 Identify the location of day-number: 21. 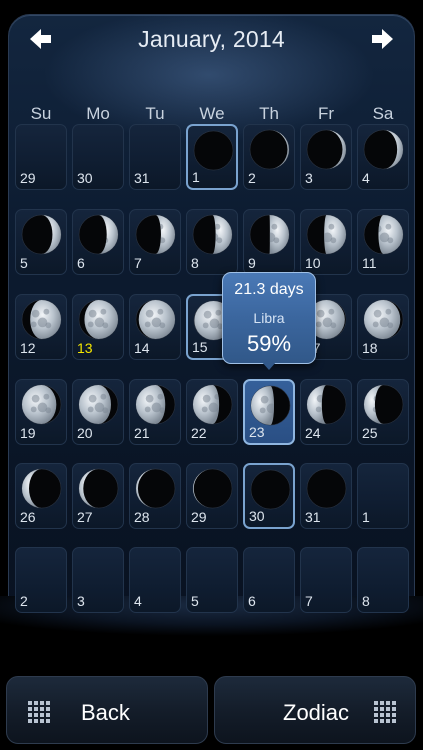
(142, 433).